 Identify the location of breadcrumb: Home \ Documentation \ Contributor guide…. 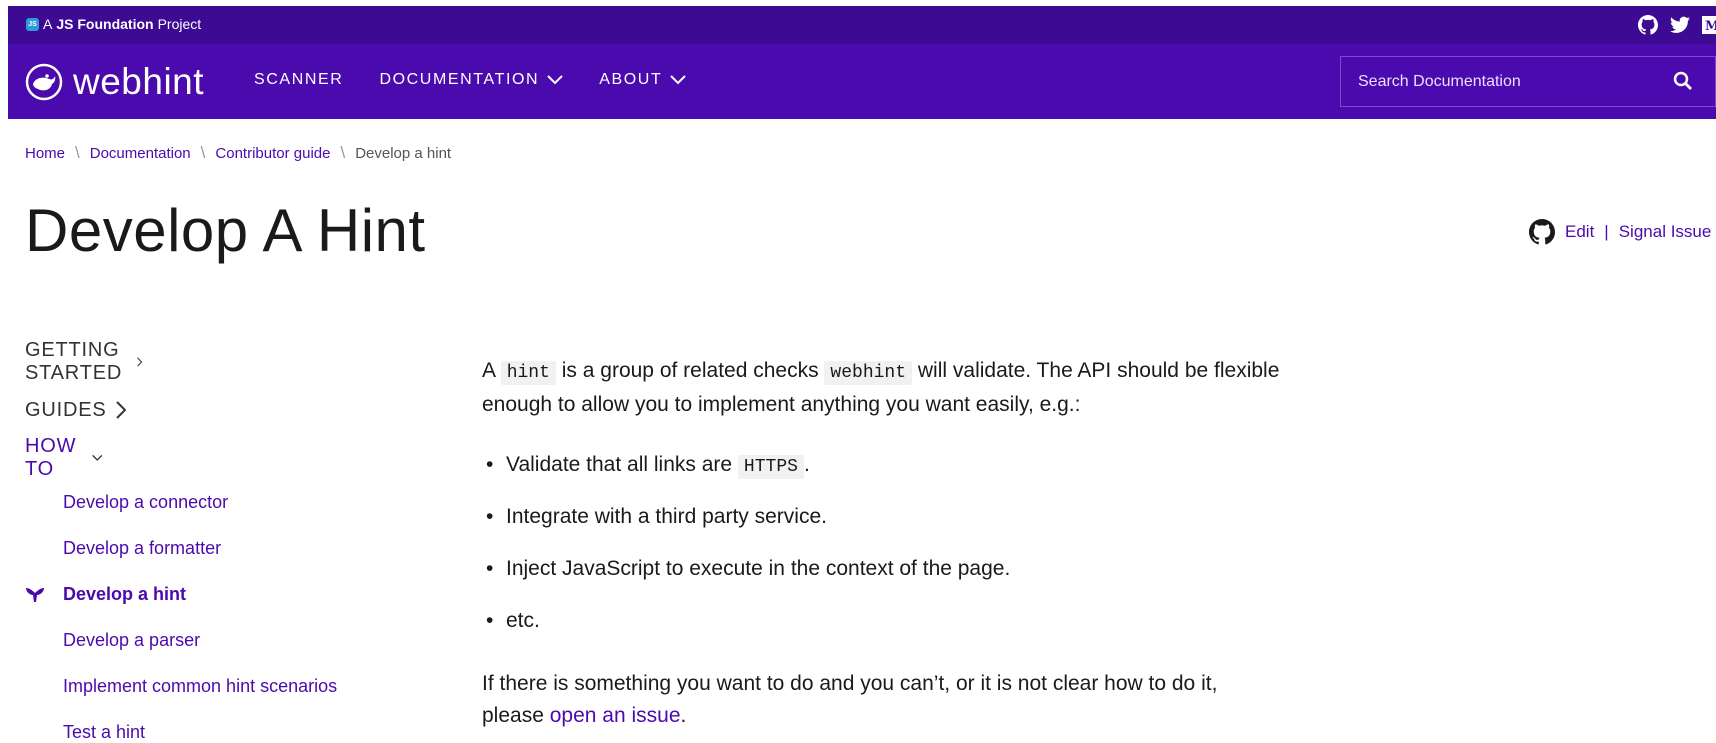
(238, 153).